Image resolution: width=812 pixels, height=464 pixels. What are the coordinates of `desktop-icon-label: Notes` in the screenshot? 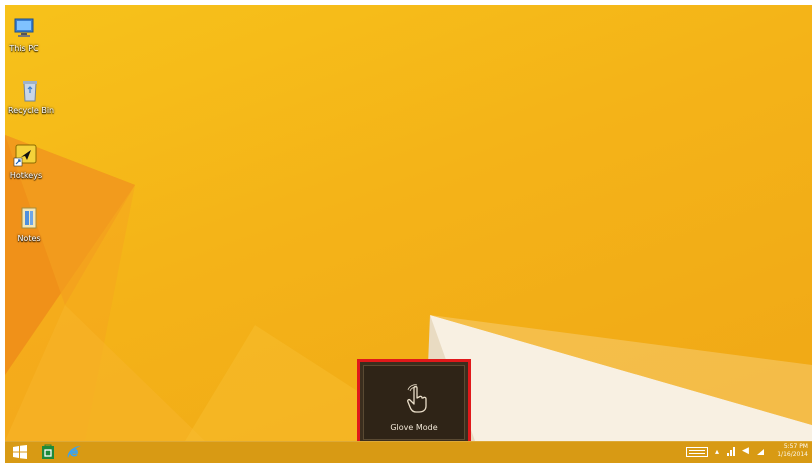 It's located at (29, 238).